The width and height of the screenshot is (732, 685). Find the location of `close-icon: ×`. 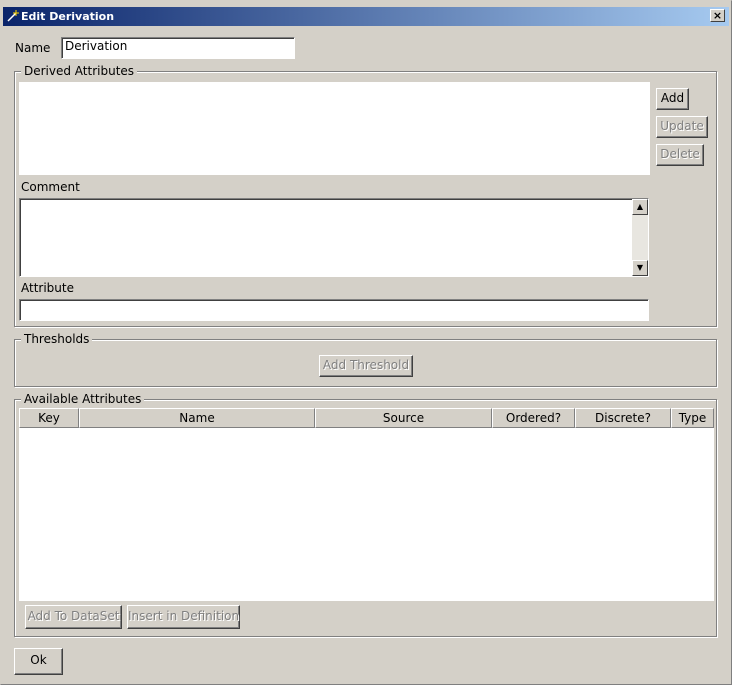

close-icon: × is located at coordinates (717, 15).